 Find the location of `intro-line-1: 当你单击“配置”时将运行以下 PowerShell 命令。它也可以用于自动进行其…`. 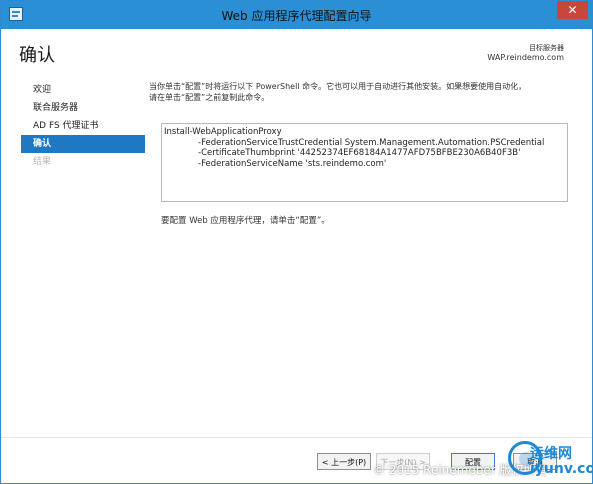

intro-line-1: 当你单击“配置”时将运行以下 PowerShell 命令。它也可以用于自动进行其… is located at coordinates (338, 86).